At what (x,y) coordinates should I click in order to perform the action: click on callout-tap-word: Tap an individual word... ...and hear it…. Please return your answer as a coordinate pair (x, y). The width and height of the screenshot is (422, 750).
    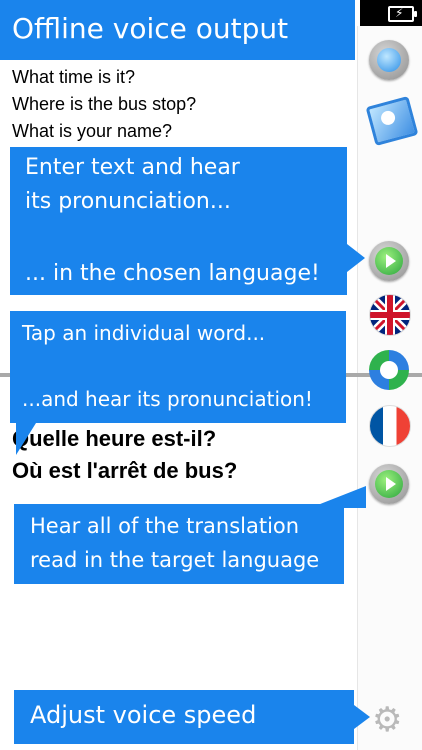
    Looking at the image, I should click on (178, 367).